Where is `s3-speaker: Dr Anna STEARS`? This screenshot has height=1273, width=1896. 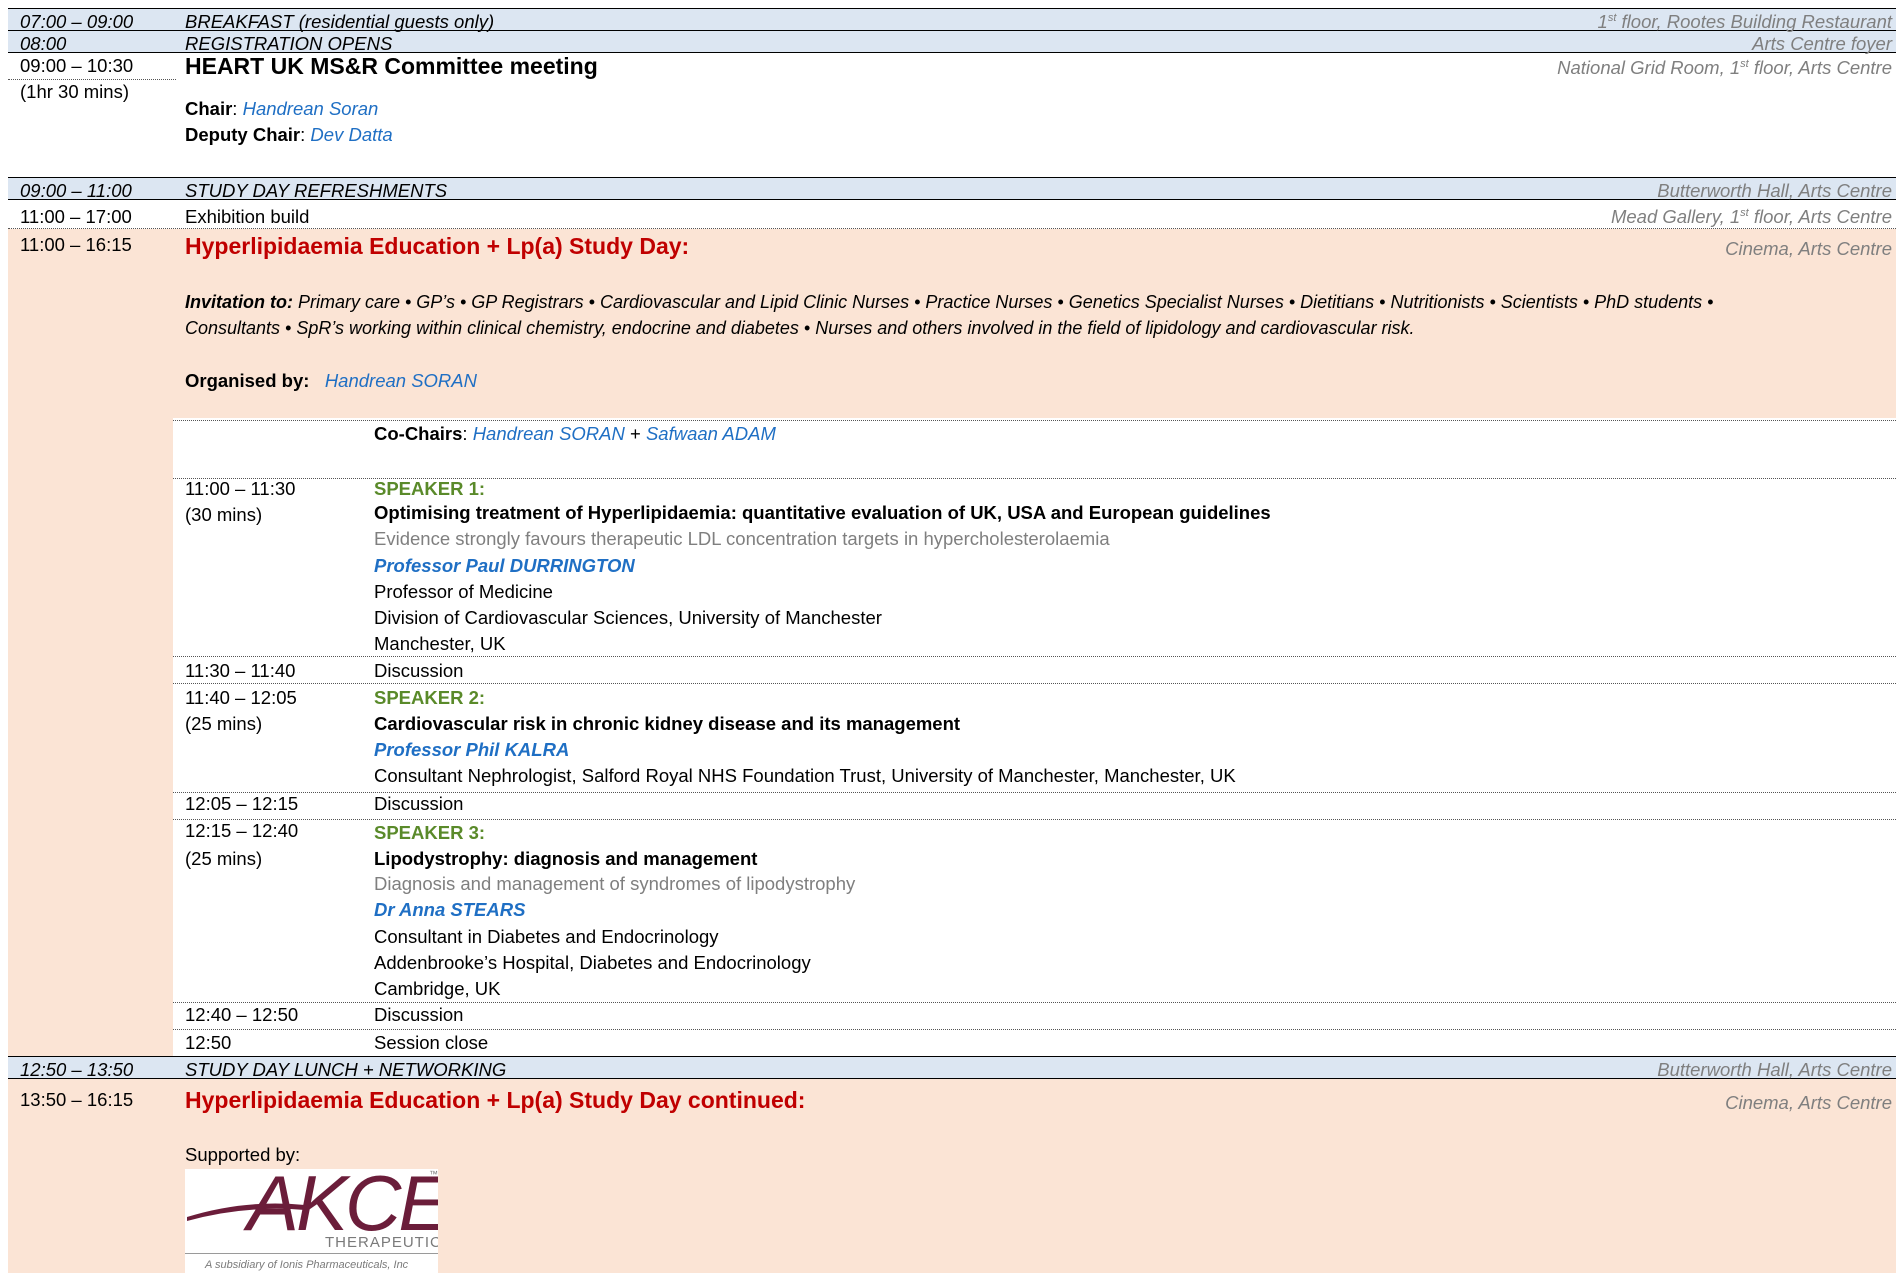
s3-speaker: Dr Anna STEARS is located at coordinates (449, 910).